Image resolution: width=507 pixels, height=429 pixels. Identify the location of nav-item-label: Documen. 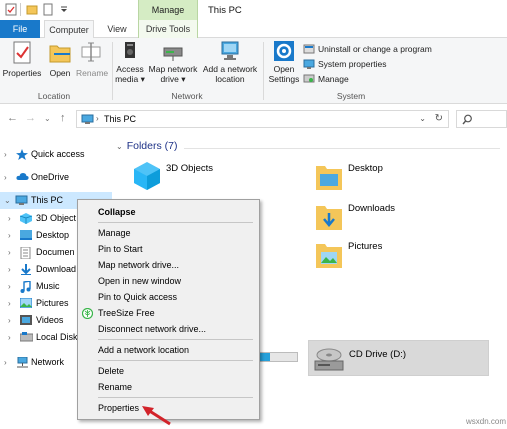
(55, 252).